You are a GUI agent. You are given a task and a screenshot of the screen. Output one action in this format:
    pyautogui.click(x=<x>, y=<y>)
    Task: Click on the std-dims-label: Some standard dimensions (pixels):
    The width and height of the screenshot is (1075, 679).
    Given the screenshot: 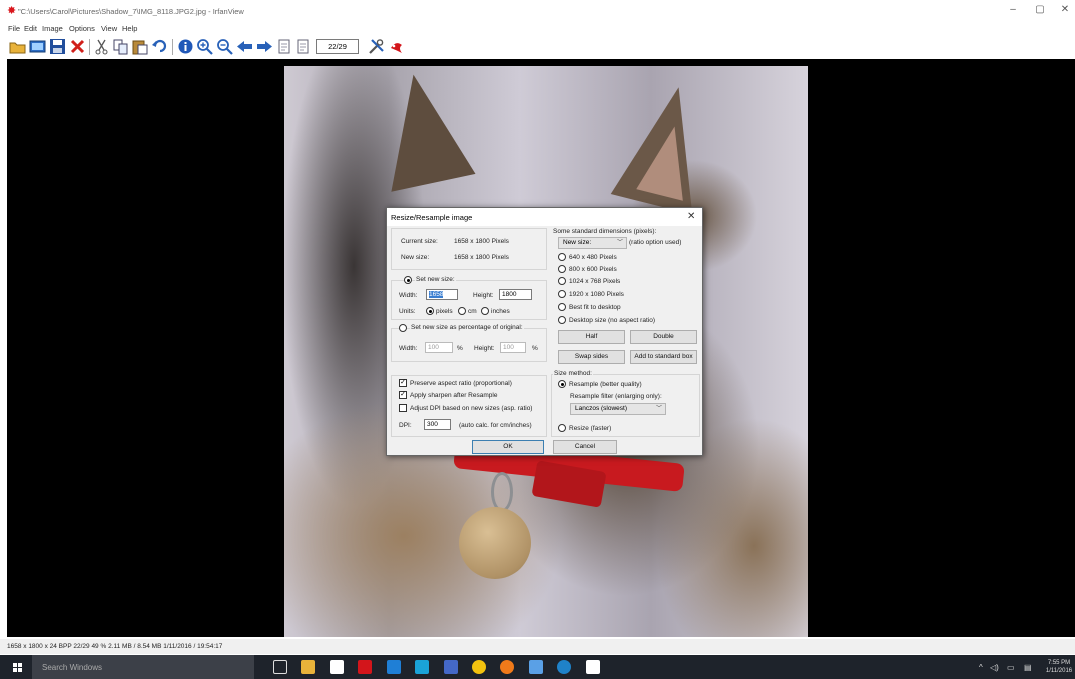 What is the action you would take?
    pyautogui.click(x=605, y=231)
    